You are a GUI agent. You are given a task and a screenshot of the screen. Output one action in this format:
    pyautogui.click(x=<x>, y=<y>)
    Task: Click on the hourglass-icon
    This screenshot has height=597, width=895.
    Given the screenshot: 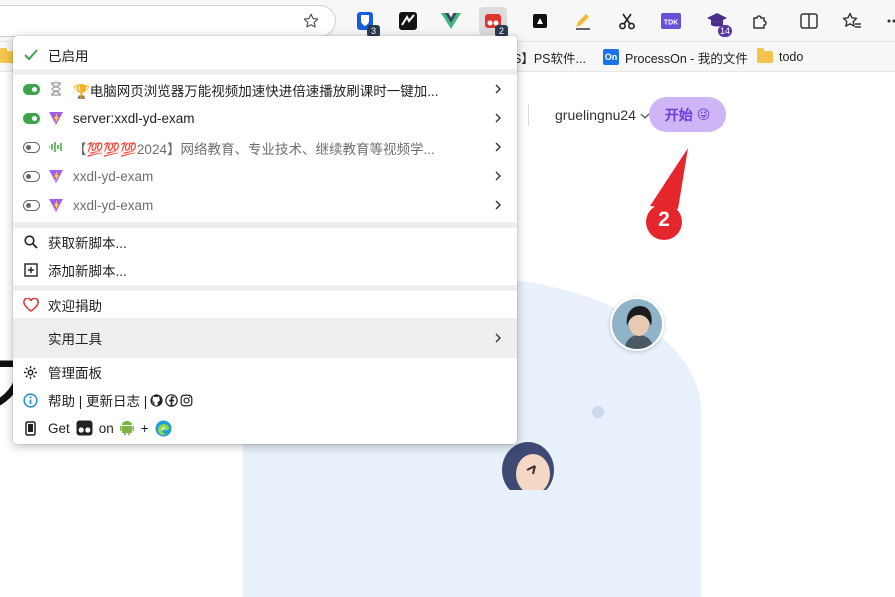 What is the action you would take?
    pyautogui.click(x=56, y=89)
    